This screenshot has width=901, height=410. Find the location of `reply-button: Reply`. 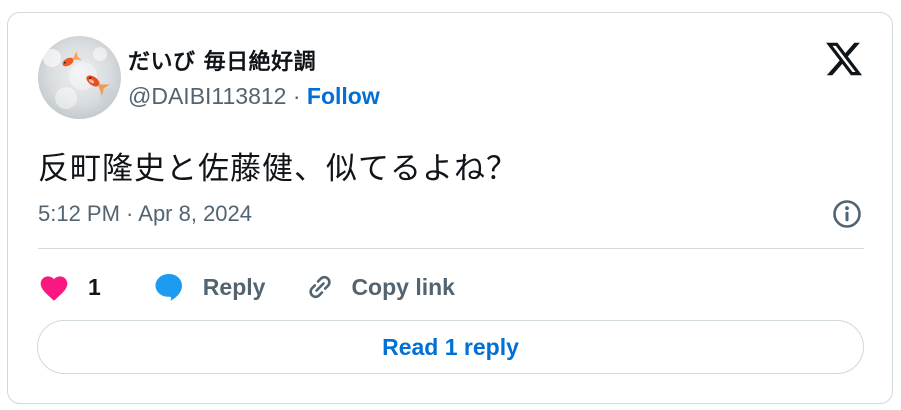

reply-button: Reply is located at coordinates (209, 287).